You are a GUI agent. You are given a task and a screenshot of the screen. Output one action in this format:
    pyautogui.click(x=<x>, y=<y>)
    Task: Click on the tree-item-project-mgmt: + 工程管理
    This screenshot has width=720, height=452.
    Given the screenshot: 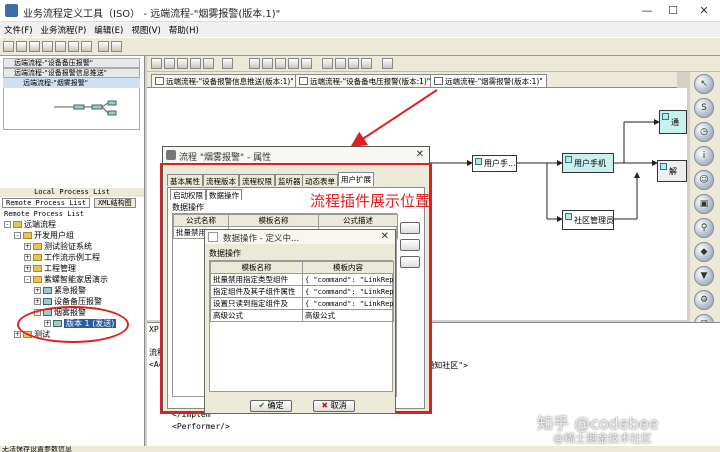 What is the action you would take?
    pyautogui.click(x=50, y=269)
    